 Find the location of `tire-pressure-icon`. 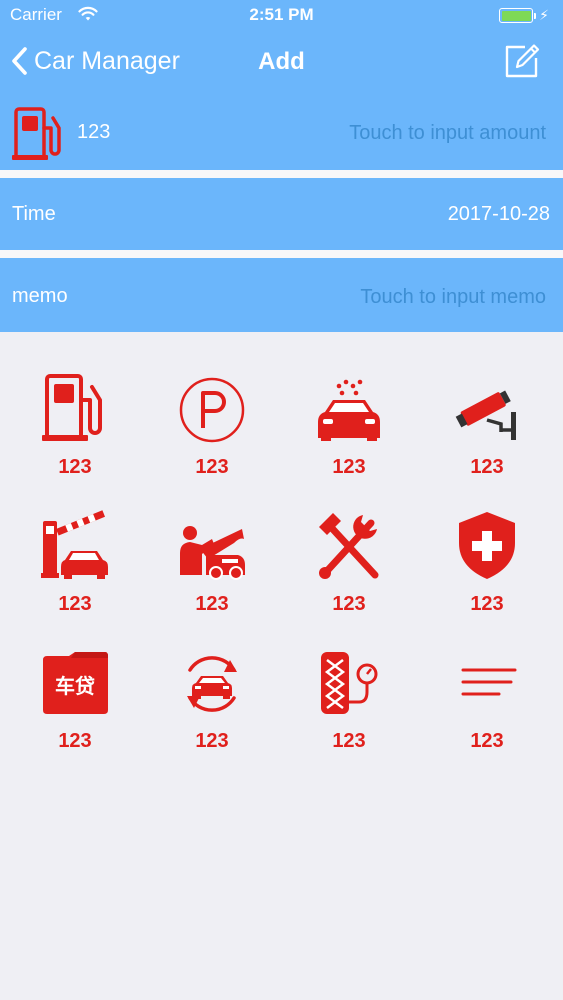

tire-pressure-icon is located at coordinates (349, 683).